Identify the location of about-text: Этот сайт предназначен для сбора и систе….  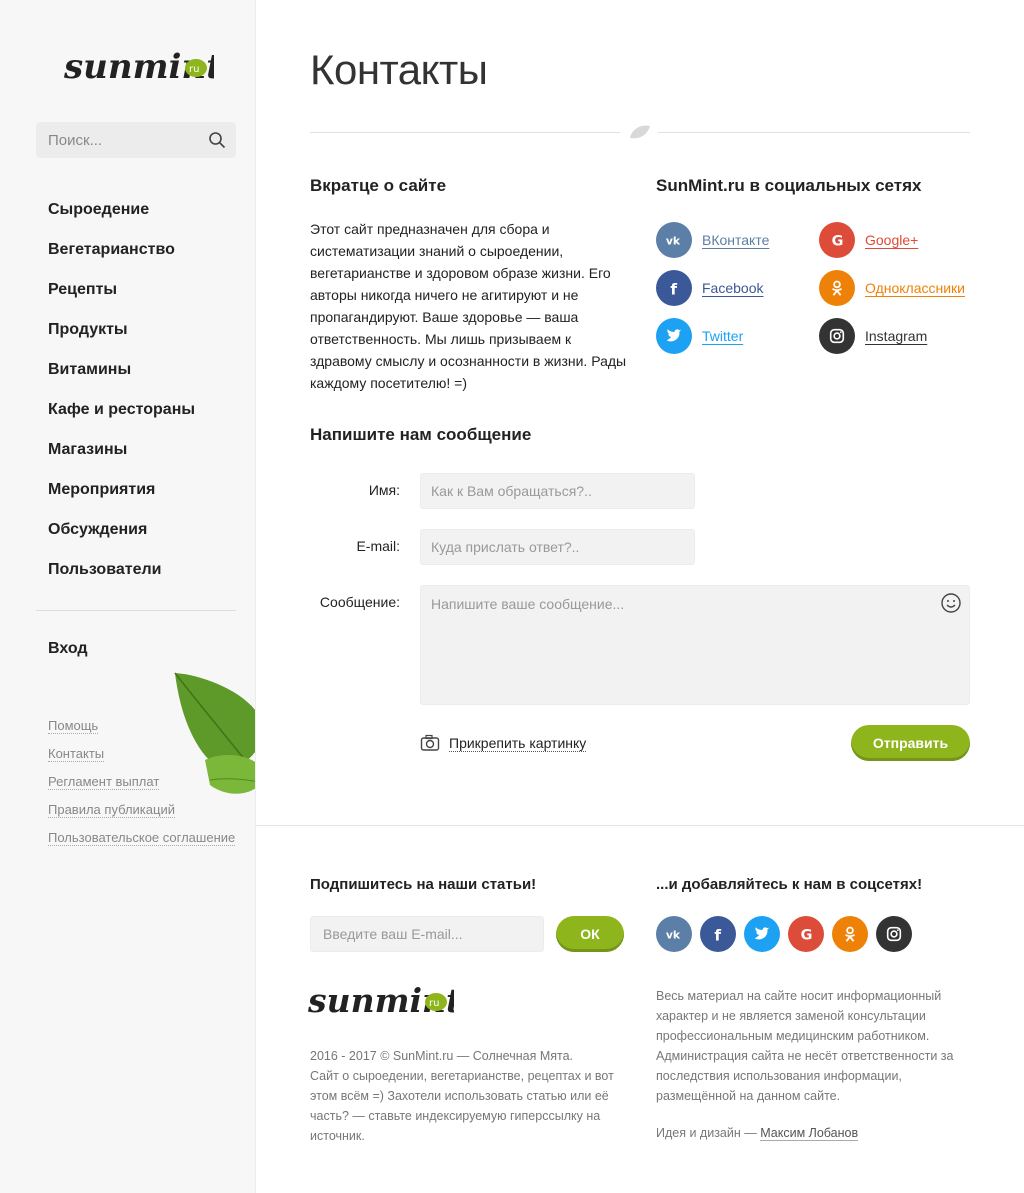
(468, 306).